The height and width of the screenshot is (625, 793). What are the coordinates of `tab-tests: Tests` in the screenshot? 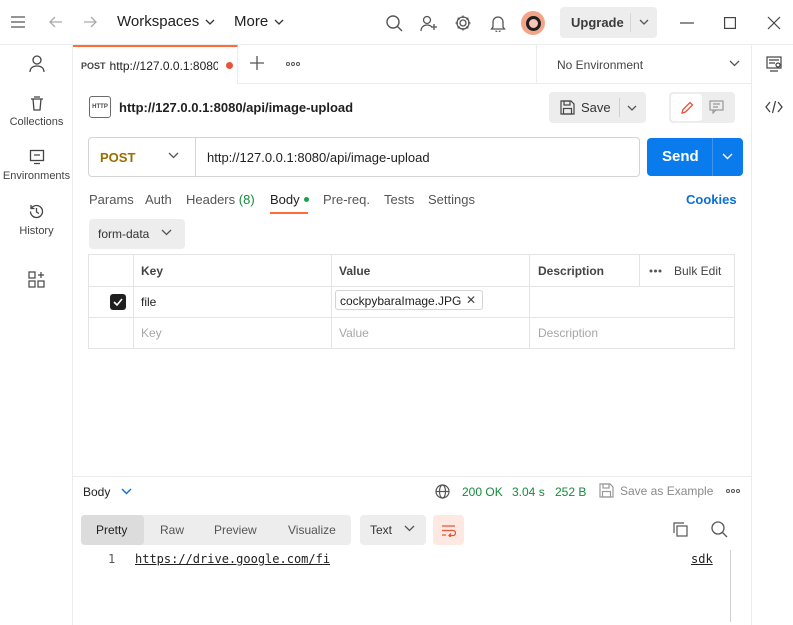 It's located at (399, 199).